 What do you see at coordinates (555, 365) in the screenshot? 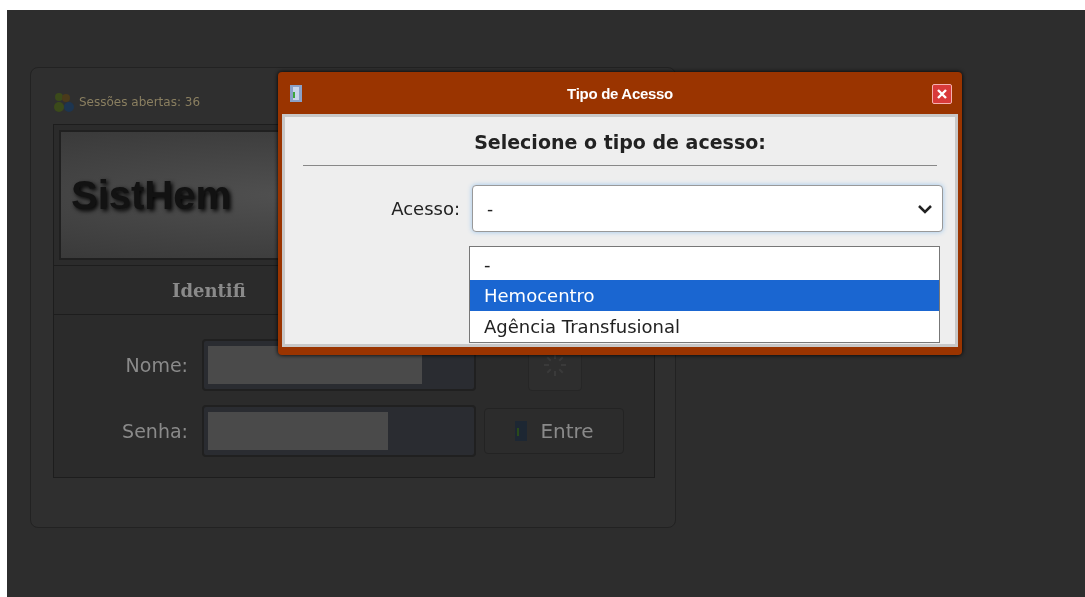
I see `spinner-icon` at bounding box center [555, 365].